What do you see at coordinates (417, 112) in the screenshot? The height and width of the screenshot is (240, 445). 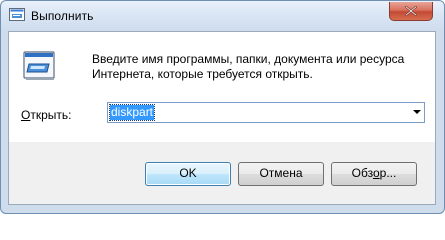 I see `chevron-down-icon` at bounding box center [417, 112].